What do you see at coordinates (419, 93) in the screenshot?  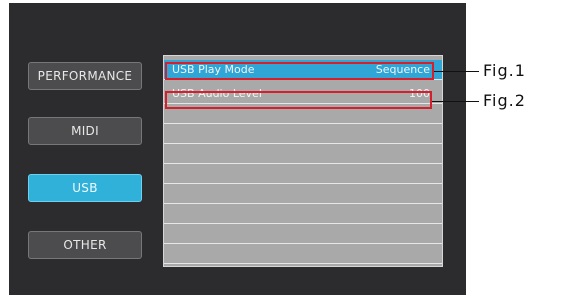 I see `setting-value: 100` at bounding box center [419, 93].